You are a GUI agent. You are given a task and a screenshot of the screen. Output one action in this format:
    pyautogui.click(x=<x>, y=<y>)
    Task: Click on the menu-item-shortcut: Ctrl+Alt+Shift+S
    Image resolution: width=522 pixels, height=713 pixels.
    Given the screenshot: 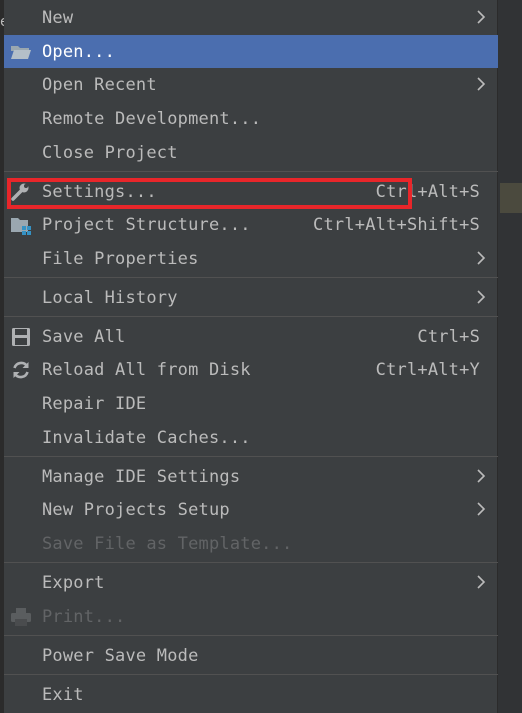 What is the action you would take?
    pyautogui.click(x=396, y=224)
    